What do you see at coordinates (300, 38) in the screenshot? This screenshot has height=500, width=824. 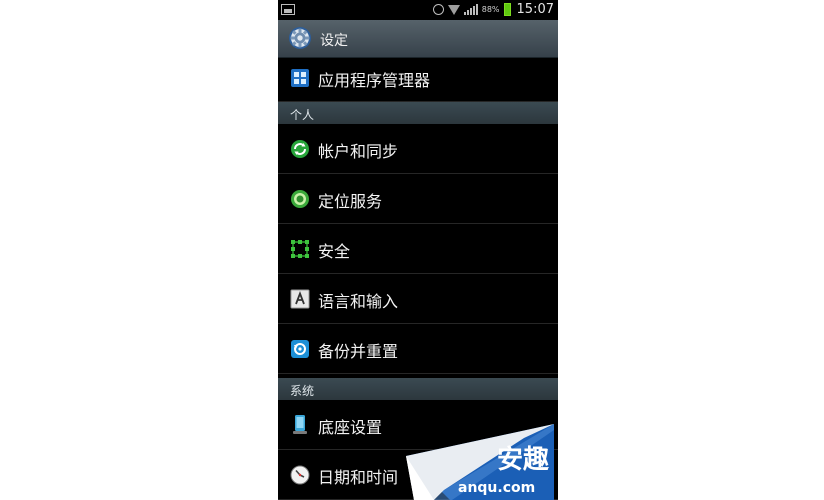 I see `gear-icon` at bounding box center [300, 38].